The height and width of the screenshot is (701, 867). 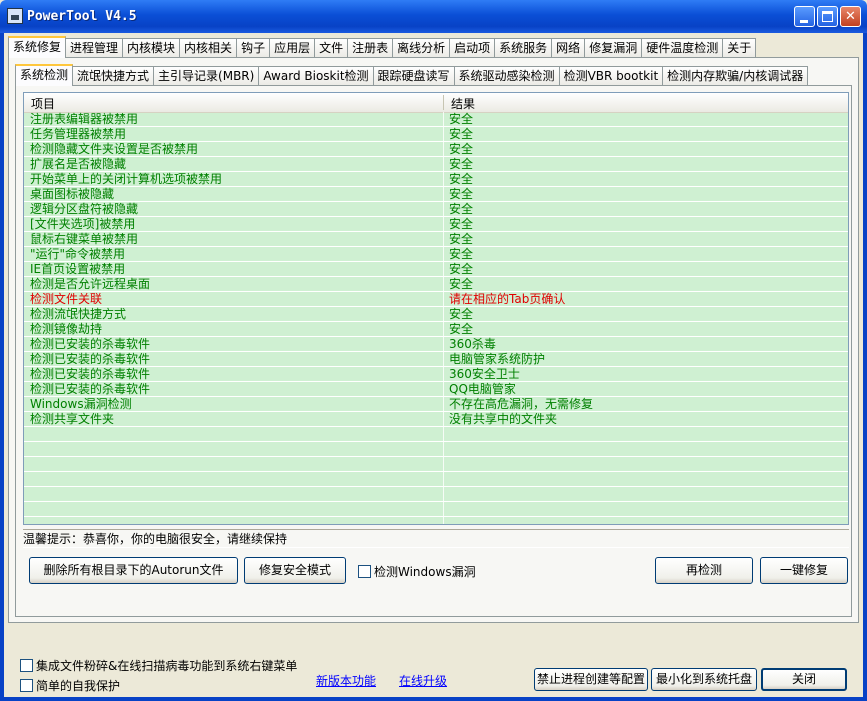 What do you see at coordinates (43, 103) in the screenshot?
I see `column-header-item: 项目` at bounding box center [43, 103].